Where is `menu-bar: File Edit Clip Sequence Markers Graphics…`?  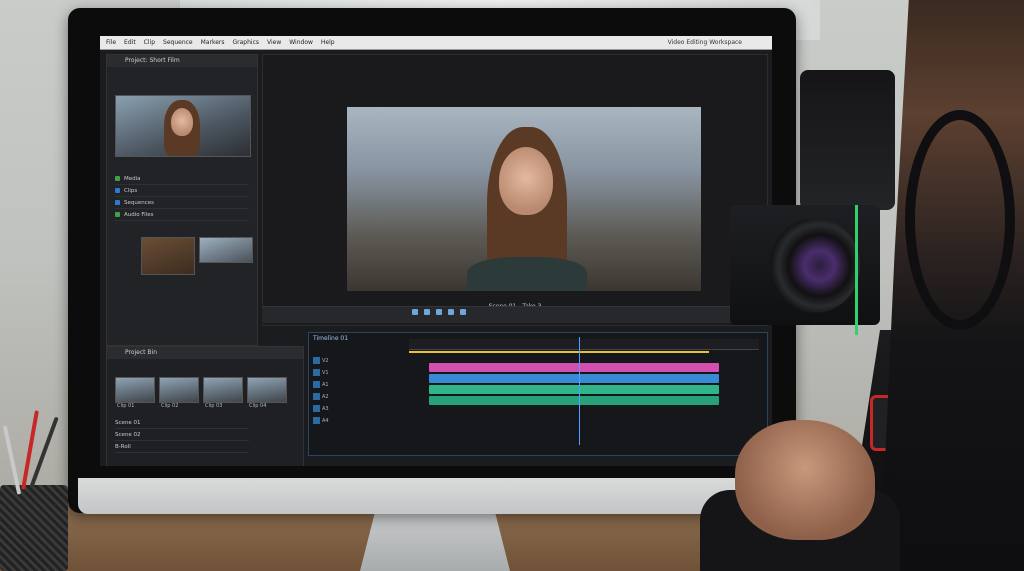 menu-bar: File Edit Clip Sequence Markers Graphics… is located at coordinates (436, 43).